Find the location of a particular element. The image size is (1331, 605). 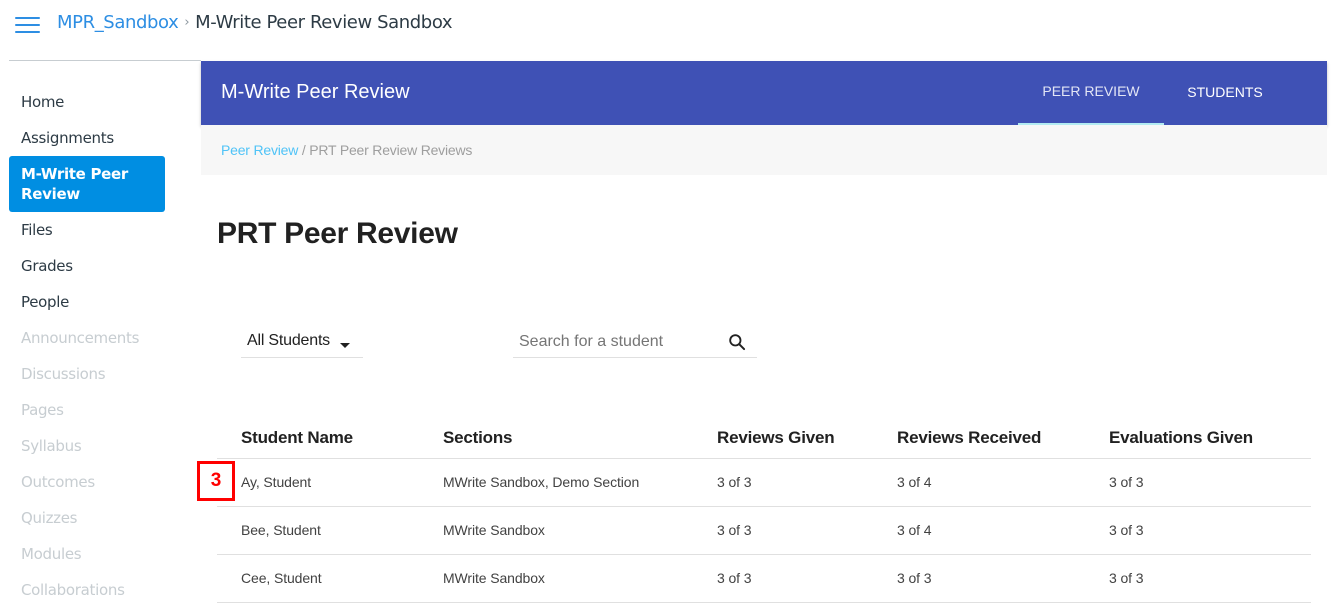

sidebar-item-home: Home is located at coordinates (87, 102).